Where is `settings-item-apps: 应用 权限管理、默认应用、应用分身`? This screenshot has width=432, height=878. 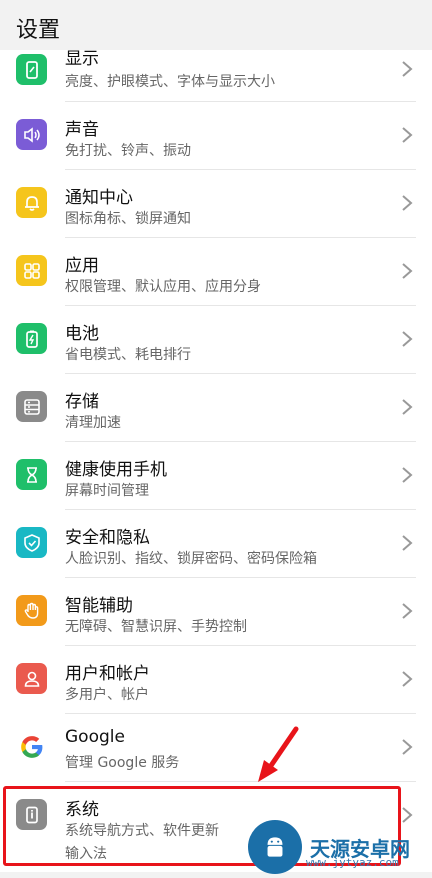
settings-item-apps: 应用 权限管理、默认应用、应用分身 is located at coordinates (216, 272).